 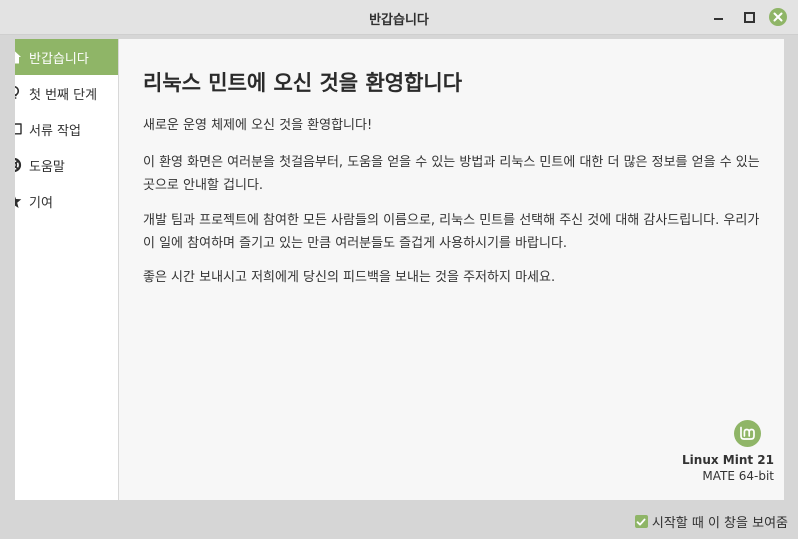 I want to click on close-icon, so click(x=778, y=17).